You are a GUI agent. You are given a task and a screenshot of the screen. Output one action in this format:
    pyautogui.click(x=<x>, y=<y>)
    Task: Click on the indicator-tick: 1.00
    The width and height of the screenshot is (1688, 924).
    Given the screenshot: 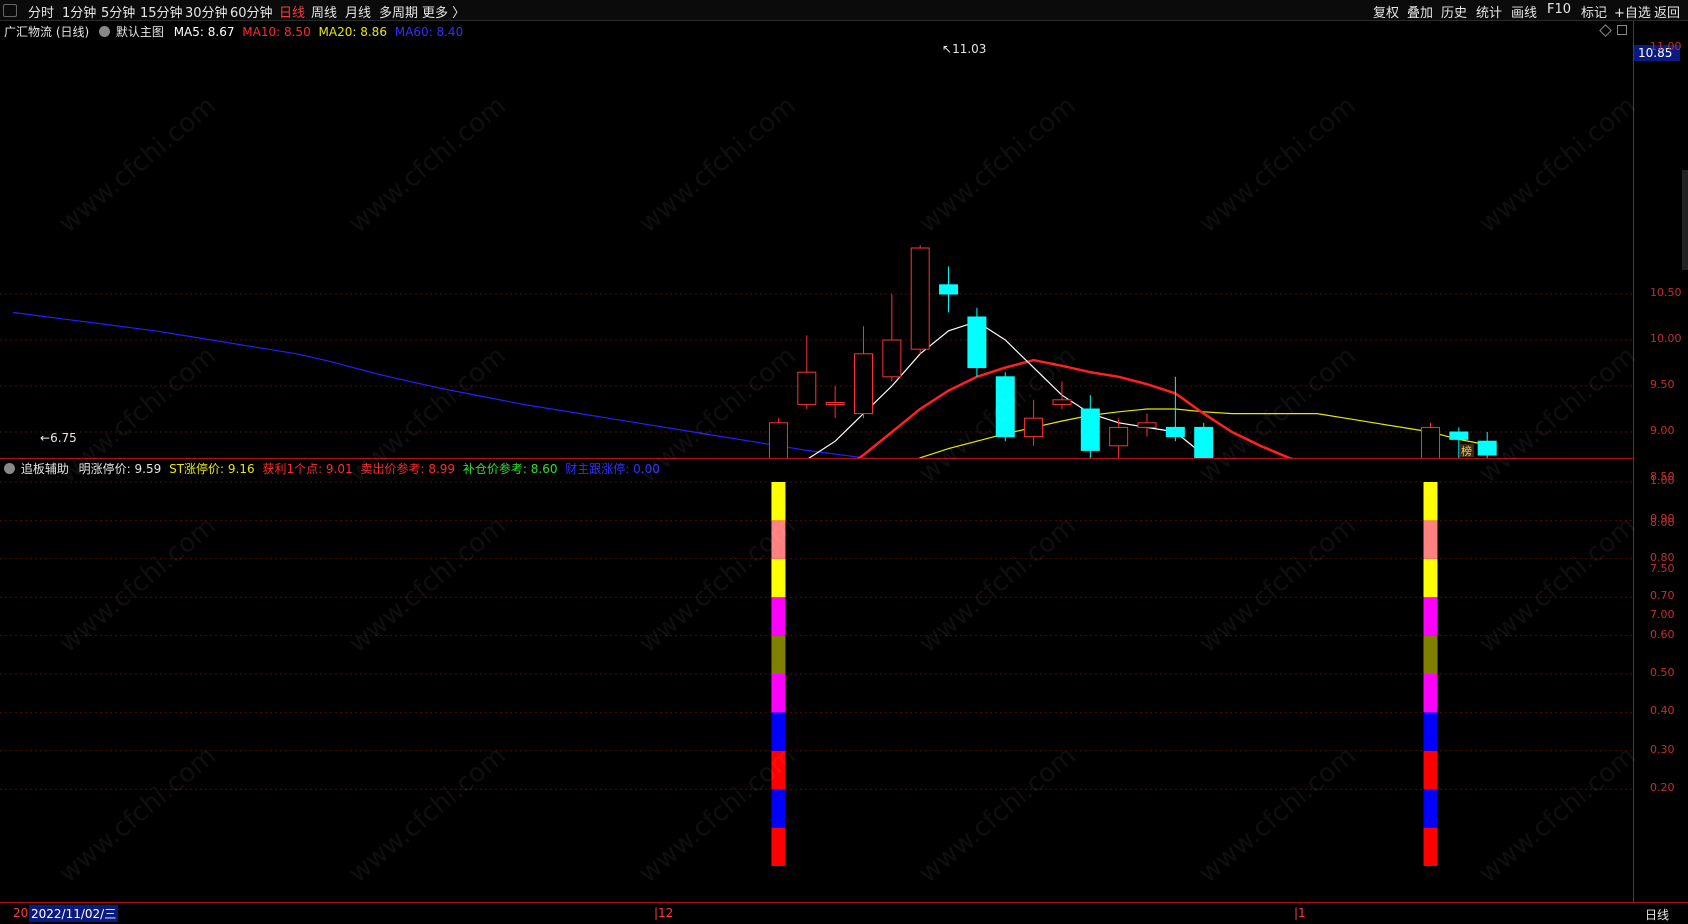 What is the action you would take?
    pyautogui.click(x=1662, y=480)
    